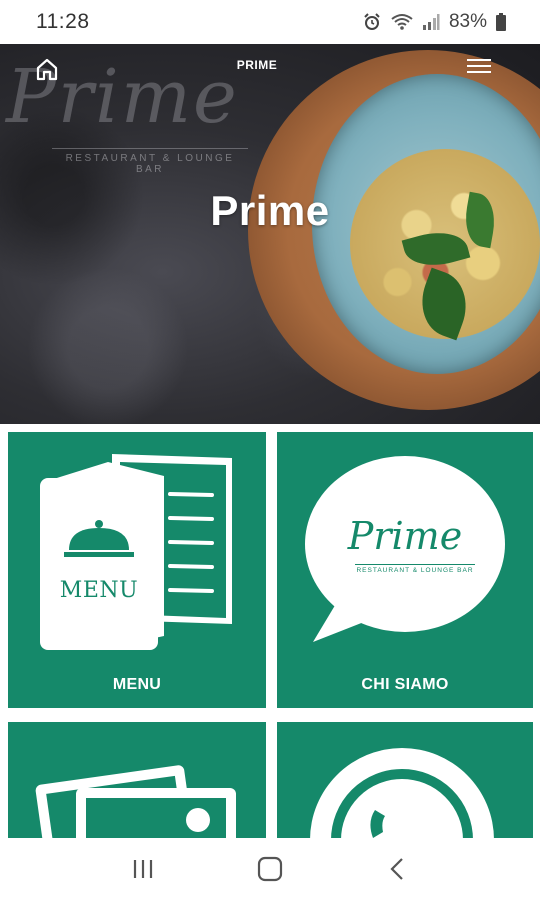  Describe the element at coordinates (257, 65) in the screenshot. I see `nav-title: PRIME` at that location.